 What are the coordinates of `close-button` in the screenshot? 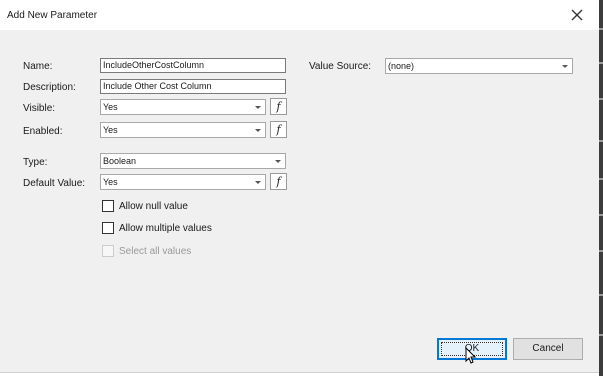 It's located at (577, 15).